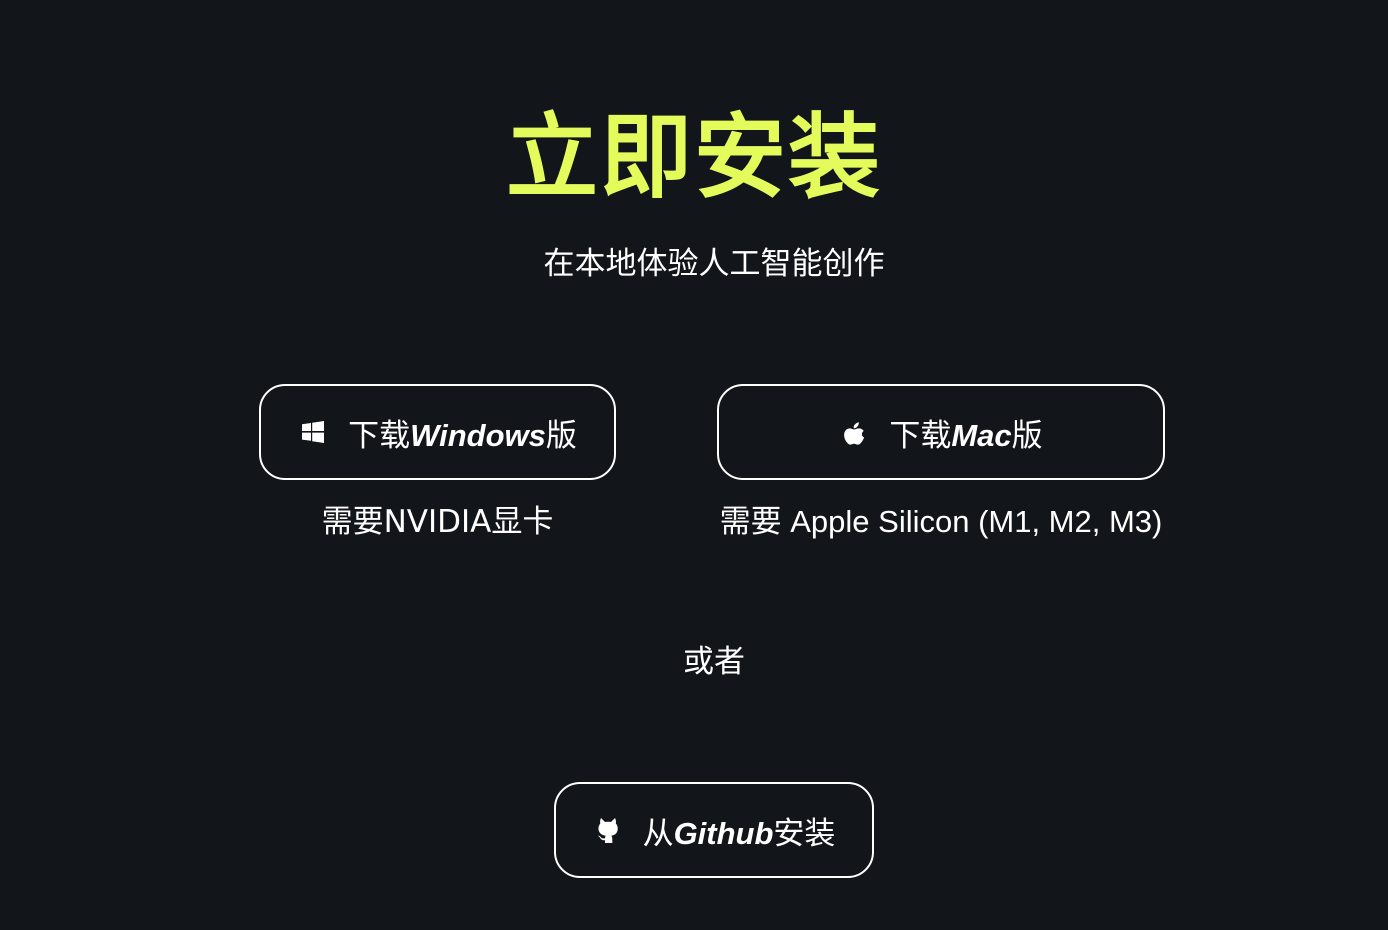 The height and width of the screenshot is (930, 1388). What do you see at coordinates (478, 435) in the screenshot?
I see `download-windows-brand: Windows` at bounding box center [478, 435].